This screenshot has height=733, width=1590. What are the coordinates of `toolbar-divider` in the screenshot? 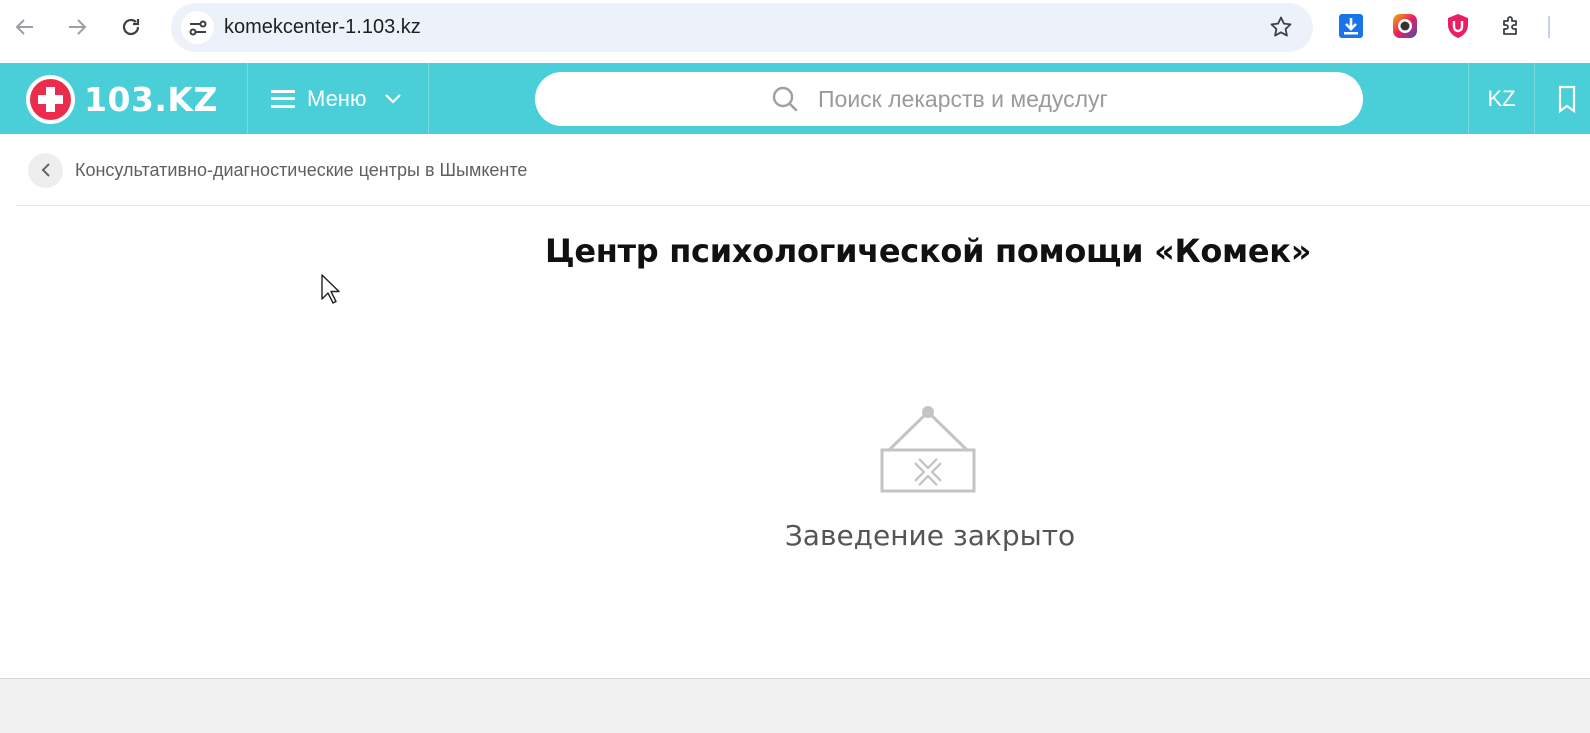 It's located at (1549, 27).